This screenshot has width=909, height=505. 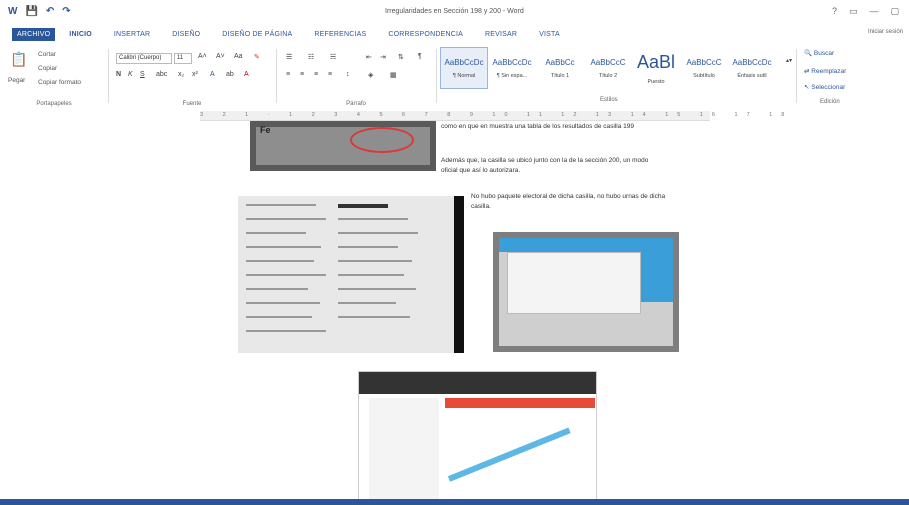 What do you see at coordinates (819, 53) in the screenshot?
I see `find-button: 🔍 Buscar` at bounding box center [819, 53].